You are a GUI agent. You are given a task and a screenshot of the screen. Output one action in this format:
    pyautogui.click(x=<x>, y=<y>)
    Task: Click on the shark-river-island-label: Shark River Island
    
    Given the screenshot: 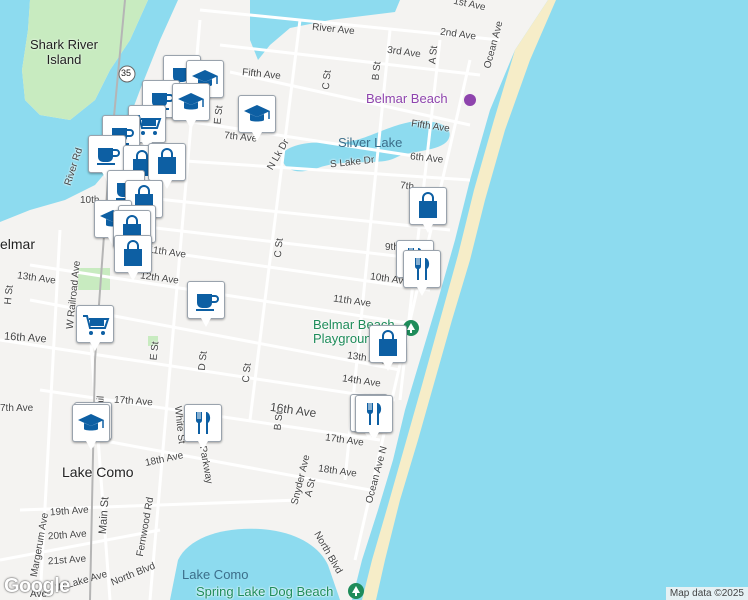 What is the action you would take?
    pyautogui.click(x=64, y=52)
    